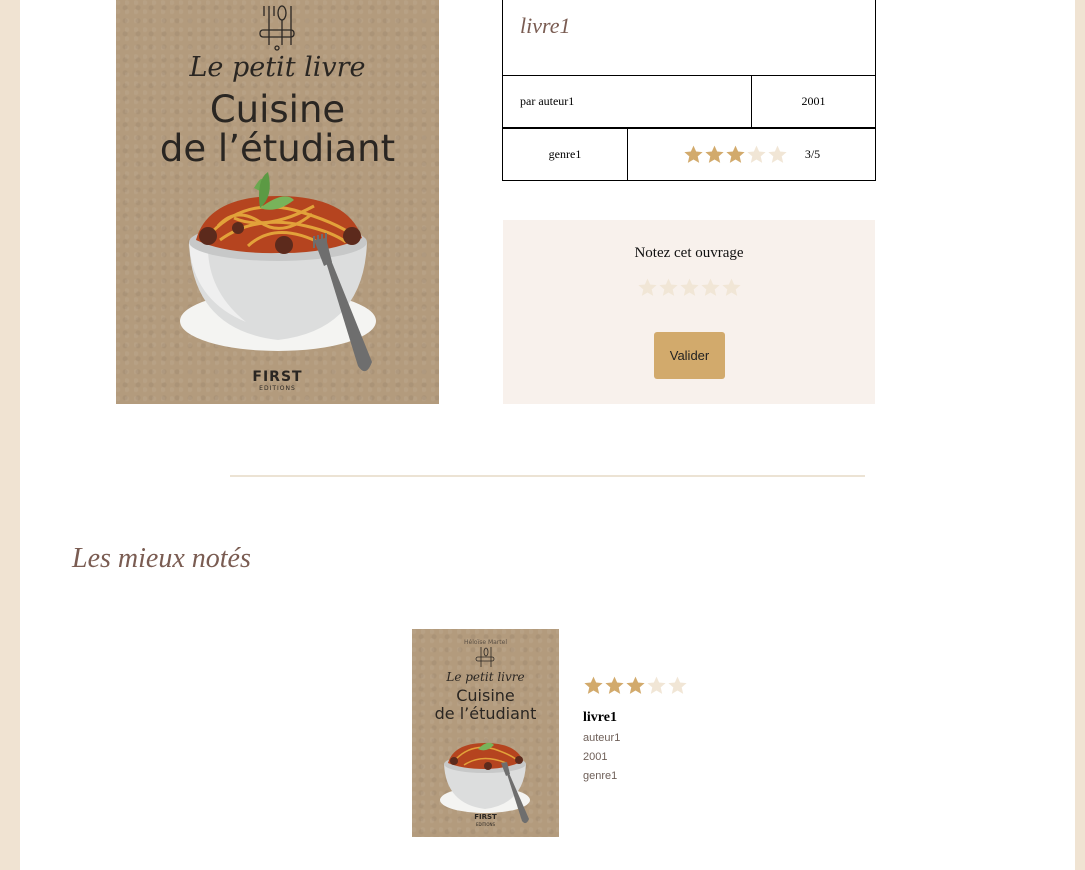 The height and width of the screenshot is (870, 1085). What do you see at coordinates (547, 476) in the screenshot?
I see `section-divider` at bounding box center [547, 476].